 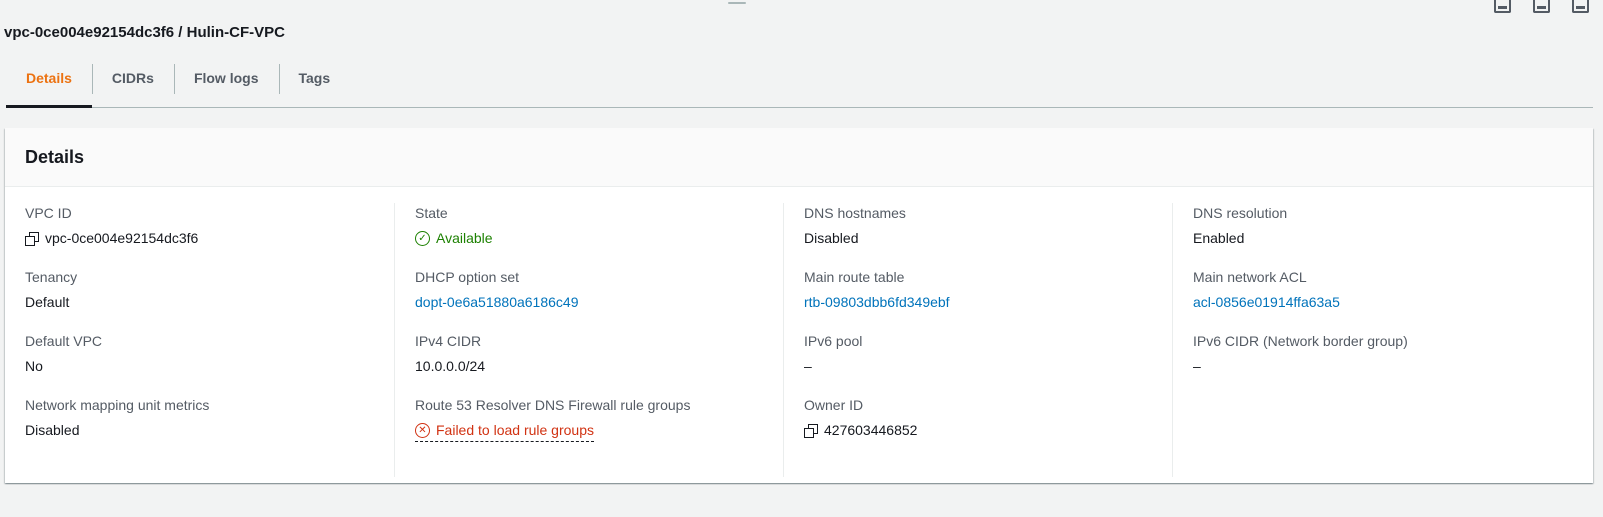 What do you see at coordinates (599, 432) in the screenshot?
I see `route53-value-row: ✕ Failed to load rule groups` at bounding box center [599, 432].